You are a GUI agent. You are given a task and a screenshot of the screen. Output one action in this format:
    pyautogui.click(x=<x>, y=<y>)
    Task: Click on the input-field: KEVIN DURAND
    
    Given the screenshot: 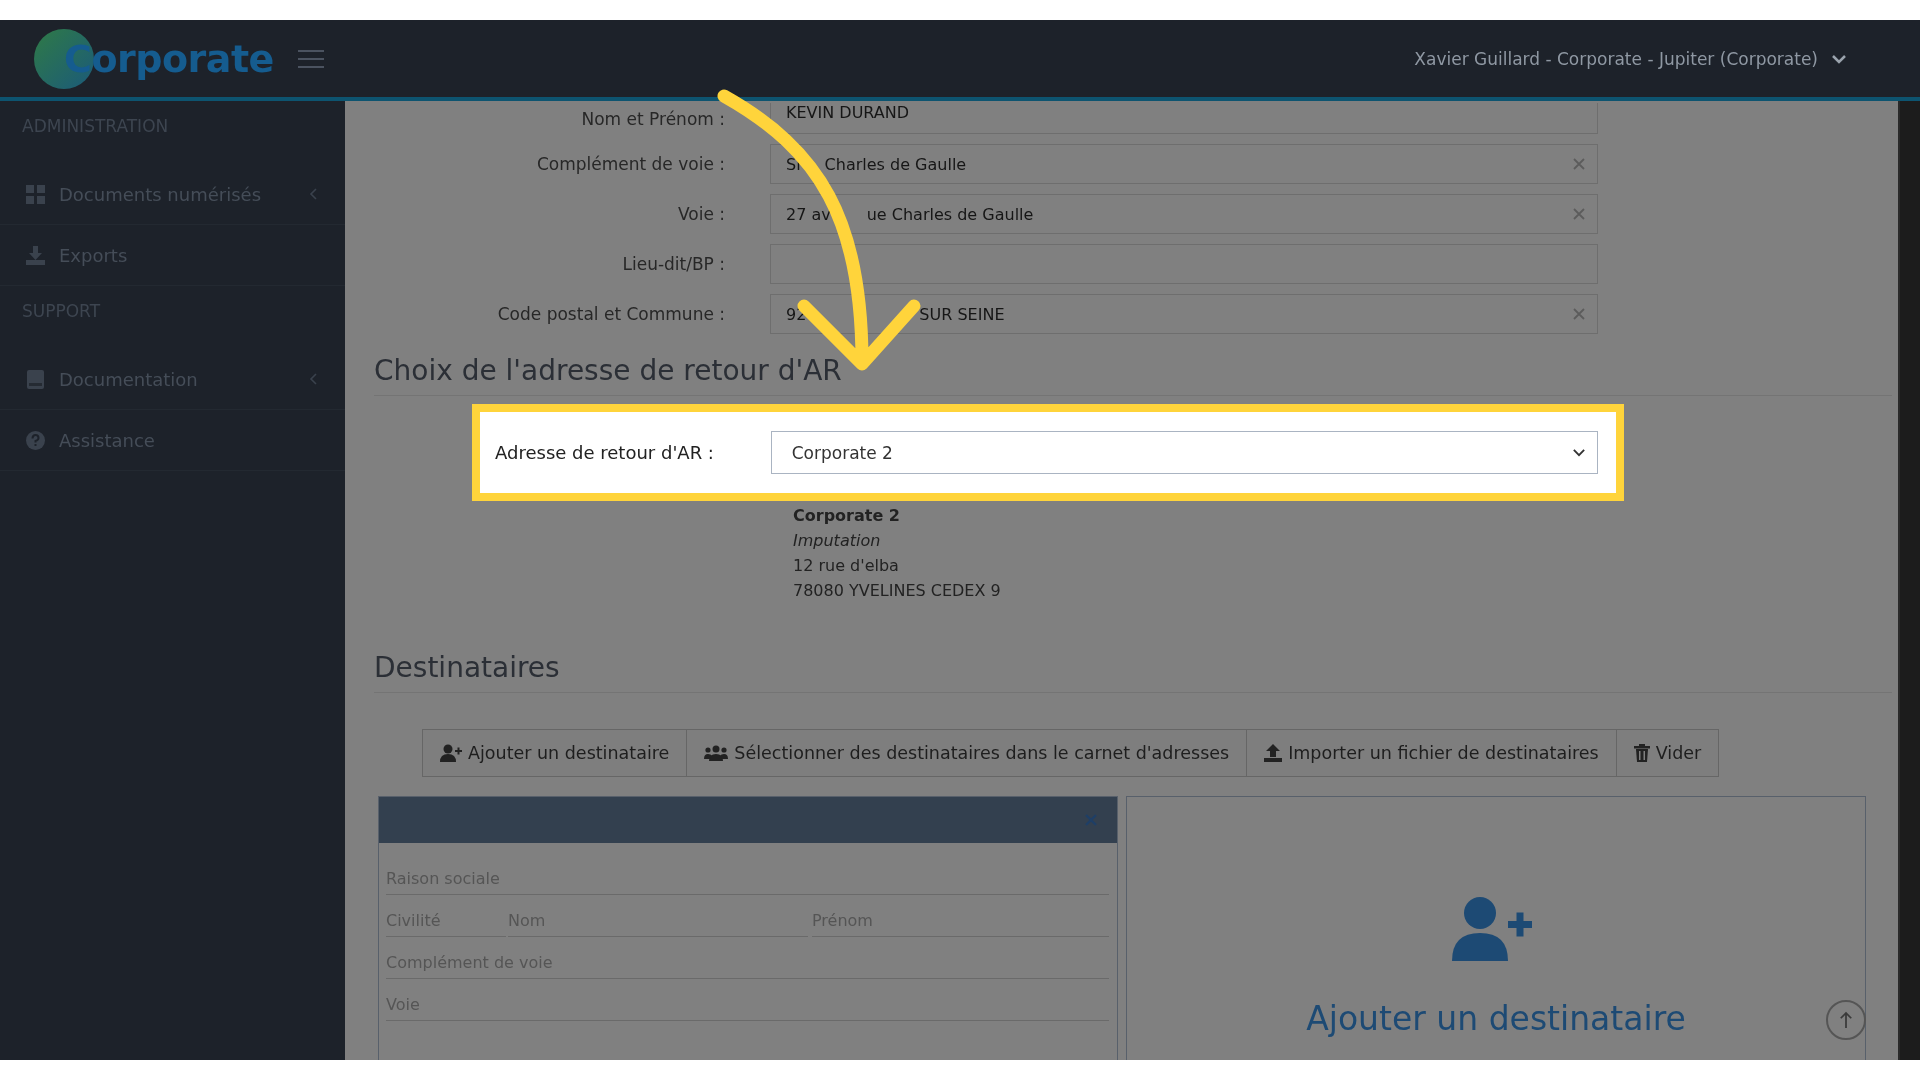 What is the action you would take?
    pyautogui.click(x=1184, y=118)
    